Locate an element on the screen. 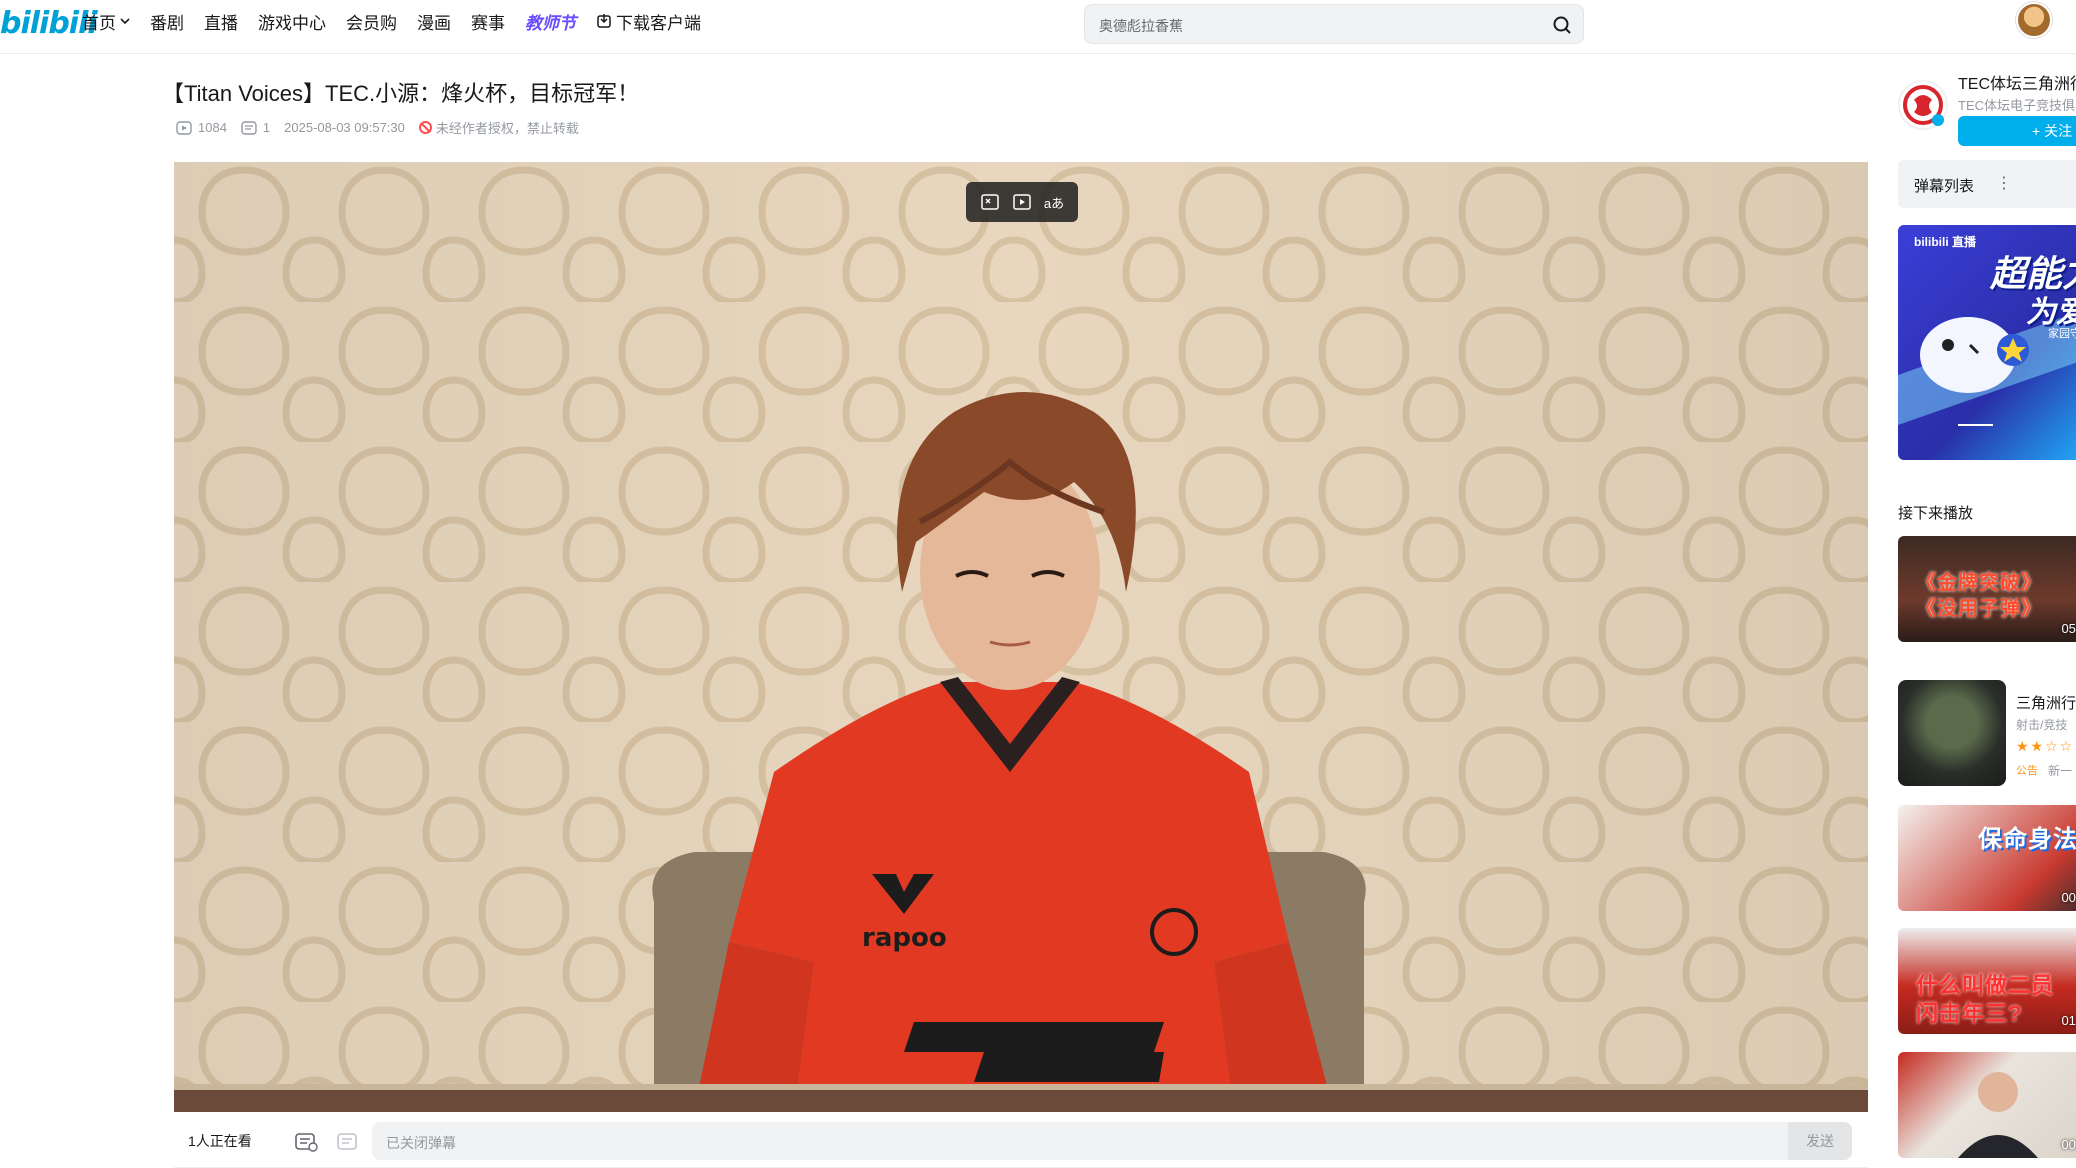 The image size is (2076, 1168). danmaku-list-header: 弹幕列表 ⋮ is located at coordinates (1987, 184).